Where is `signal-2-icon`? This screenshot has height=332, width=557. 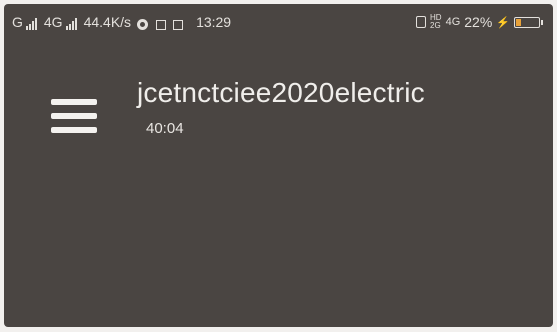 signal-2-icon is located at coordinates (71, 24).